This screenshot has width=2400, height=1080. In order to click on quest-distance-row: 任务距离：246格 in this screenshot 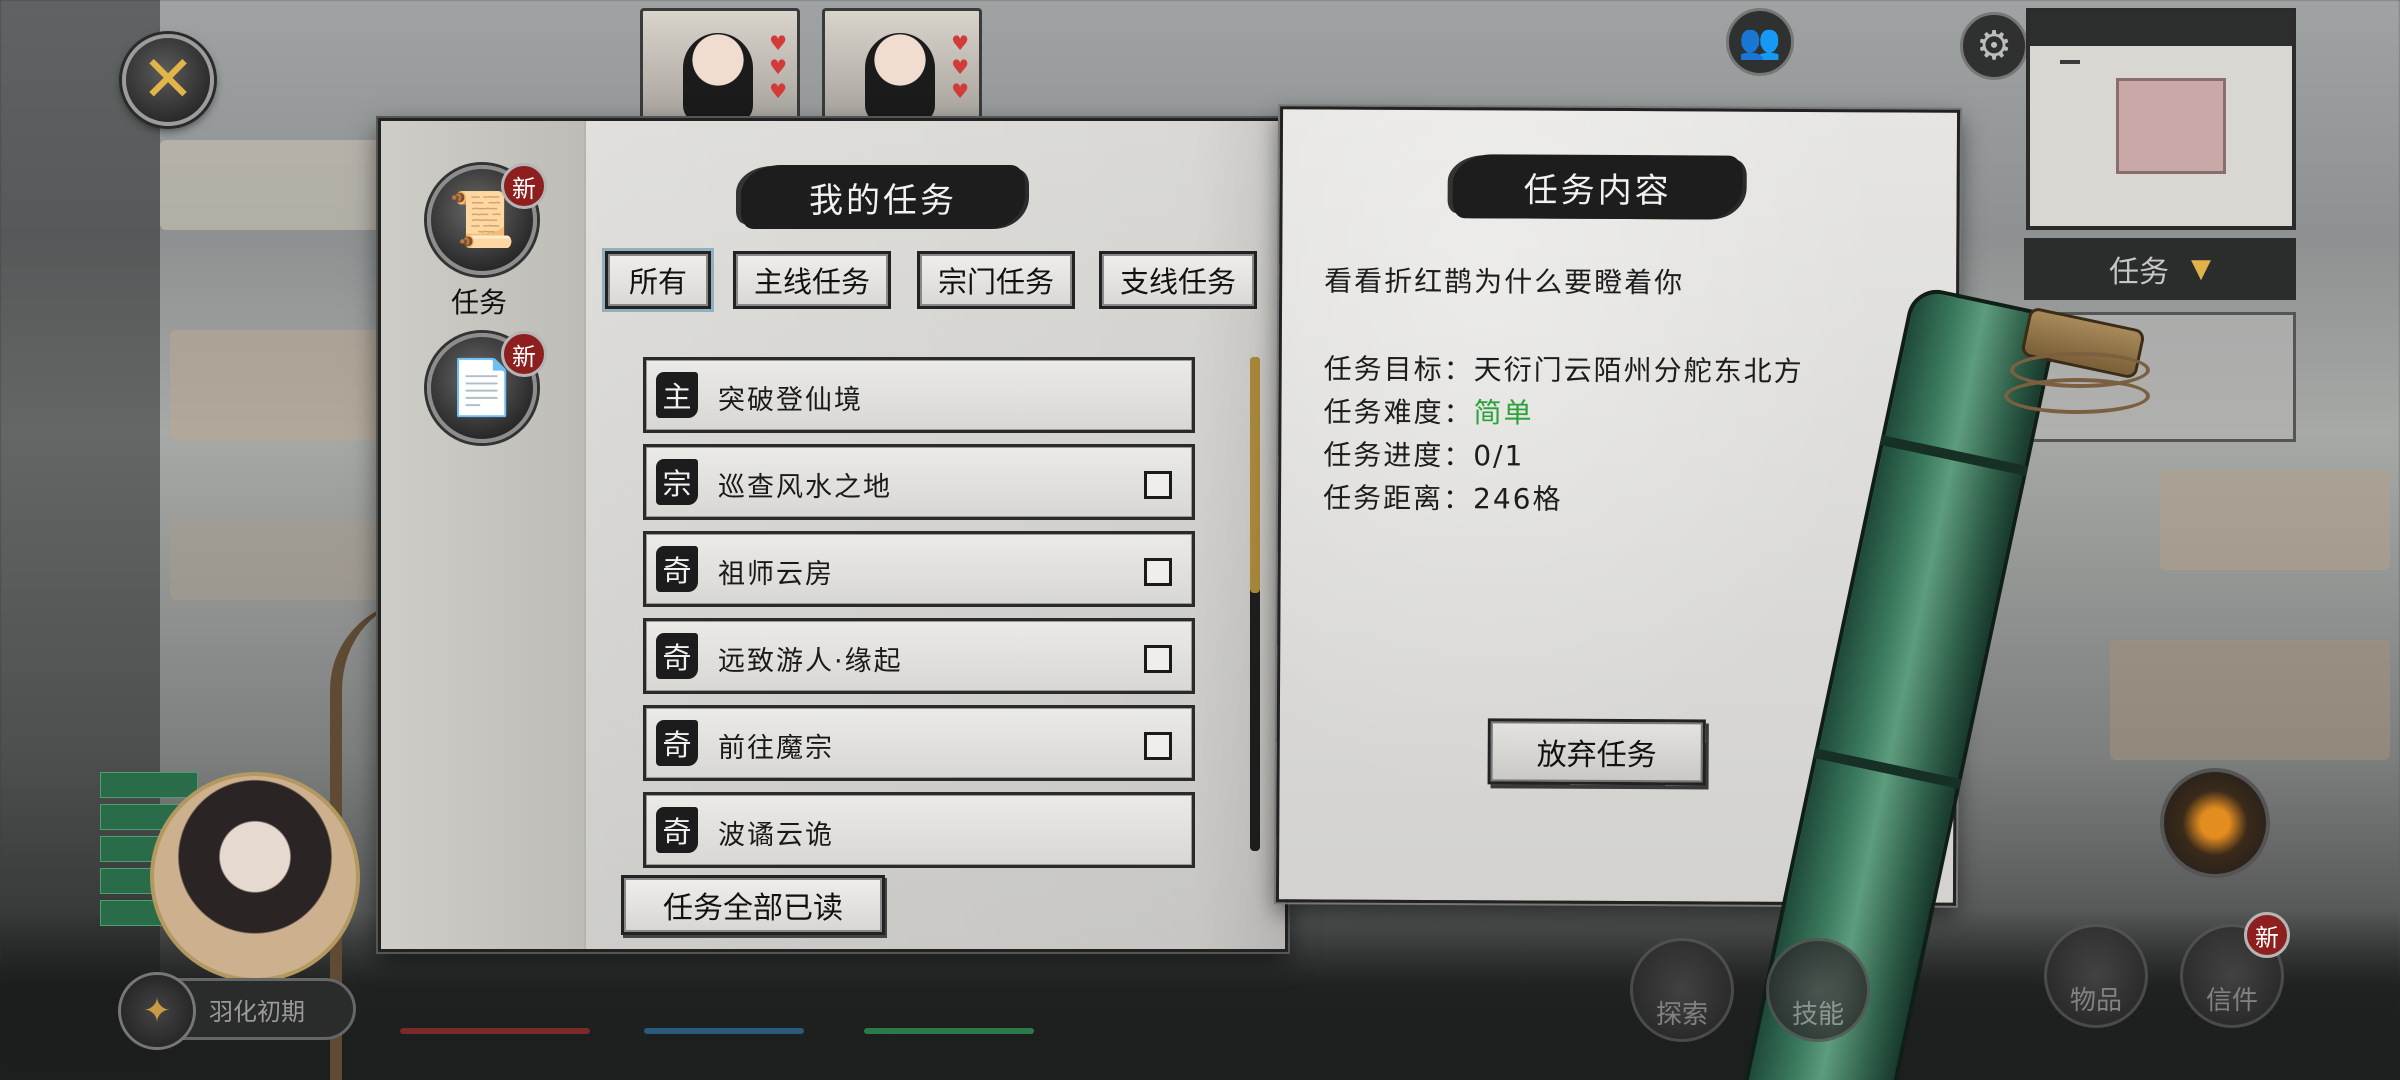, I will do `click(1443, 496)`.